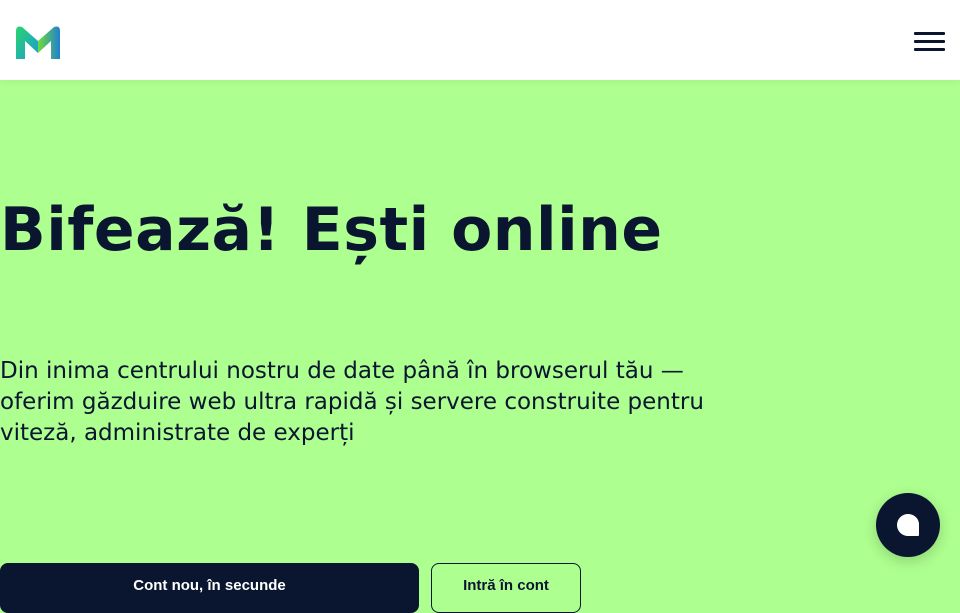 The image size is (960, 613). What do you see at coordinates (480, 40) in the screenshot?
I see `site-header` at bounding box center [480, 40].